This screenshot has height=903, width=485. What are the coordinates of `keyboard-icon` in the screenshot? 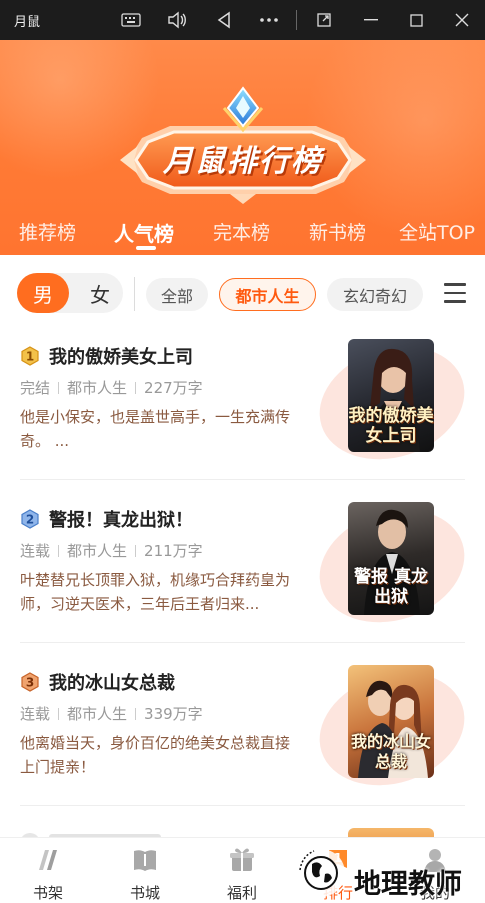 It's located at (131, 20).